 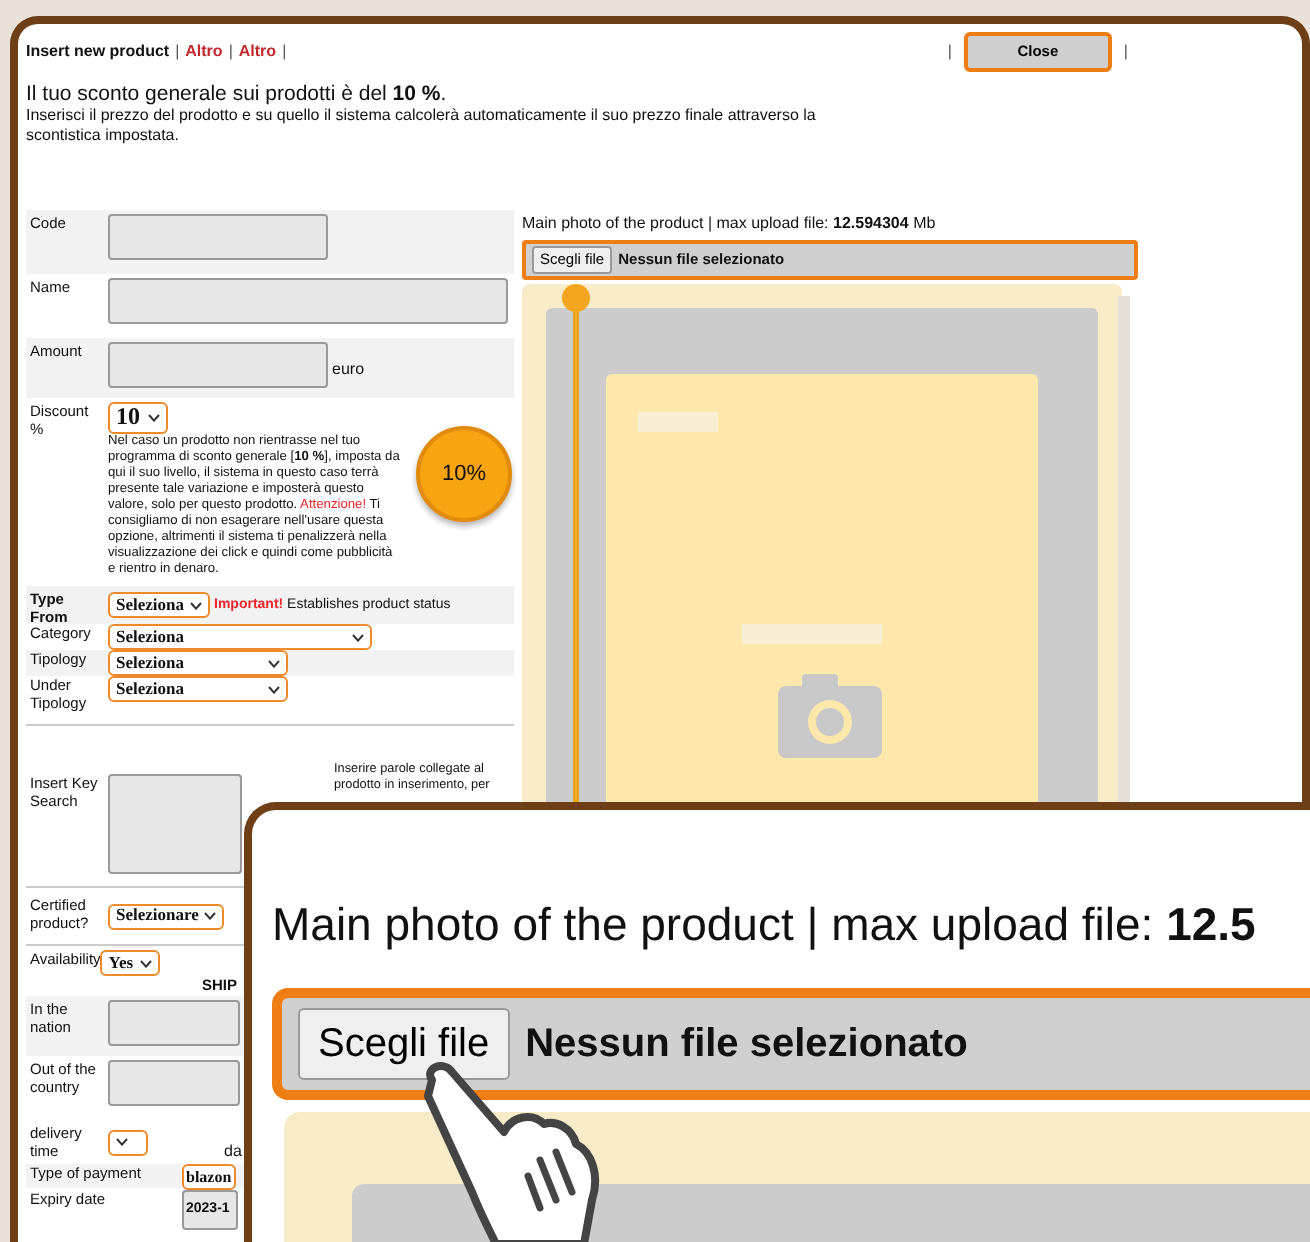 I want to click on file-input: Scegli file Nessun file selezionato, so click(x=791, y=1043).